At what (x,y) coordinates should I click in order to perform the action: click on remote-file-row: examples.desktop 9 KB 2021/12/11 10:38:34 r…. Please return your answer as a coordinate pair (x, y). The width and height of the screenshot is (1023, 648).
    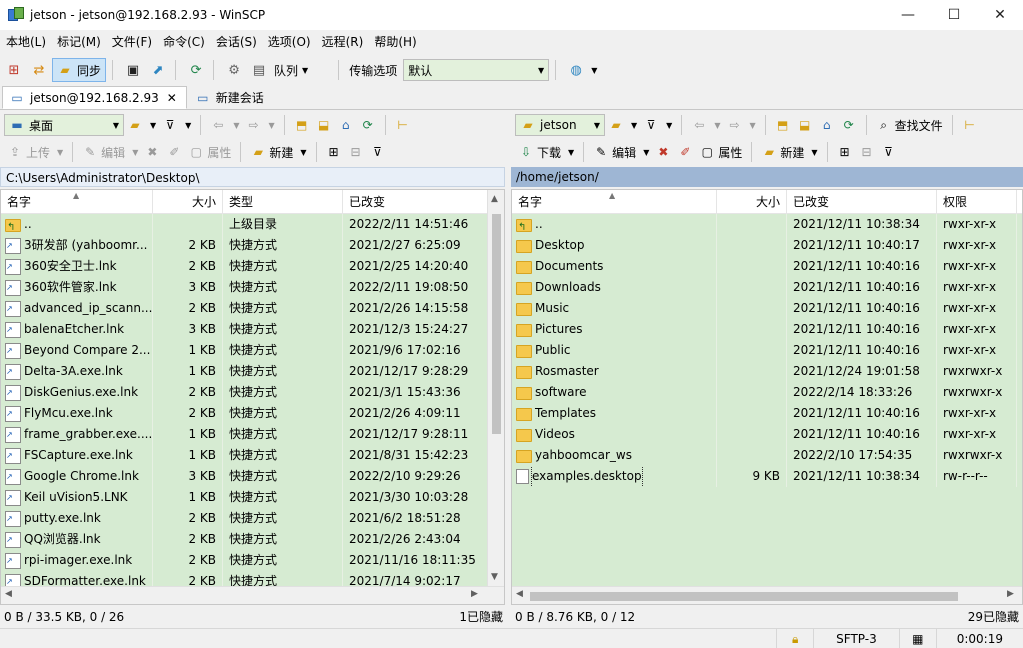
    Looking at the image, I should click on (767, 476).